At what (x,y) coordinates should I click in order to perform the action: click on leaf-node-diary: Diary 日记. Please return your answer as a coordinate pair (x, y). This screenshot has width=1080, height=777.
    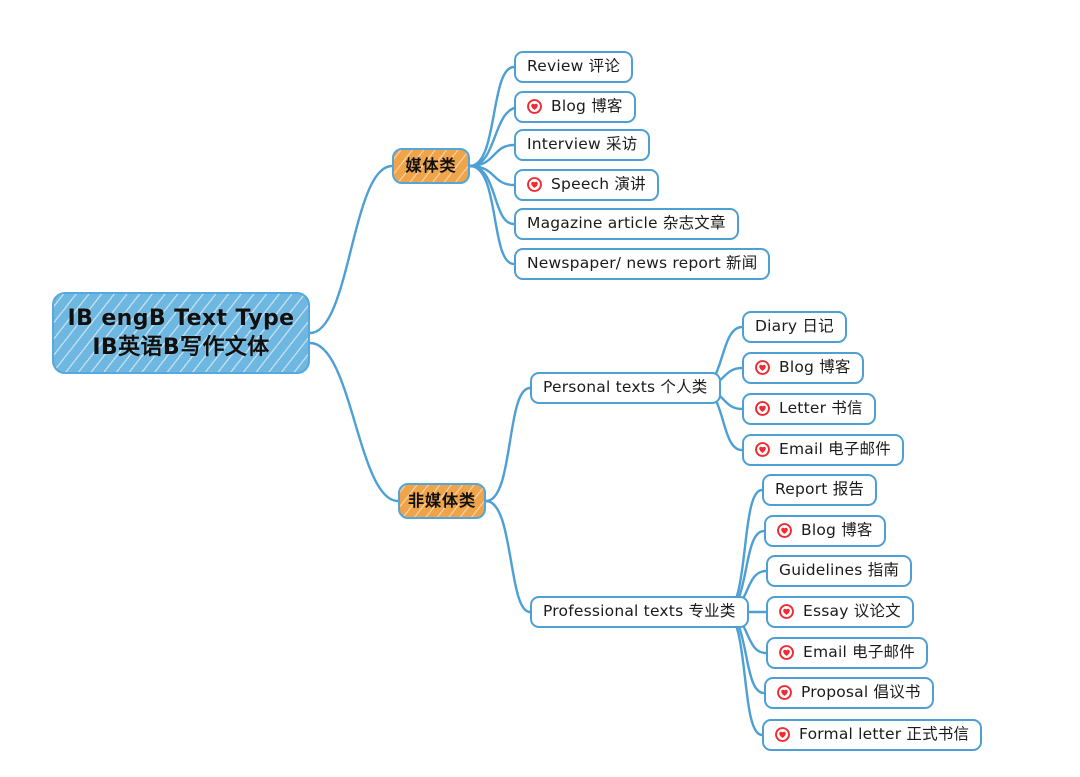
    Looking at the image, I should click on (794, 327).